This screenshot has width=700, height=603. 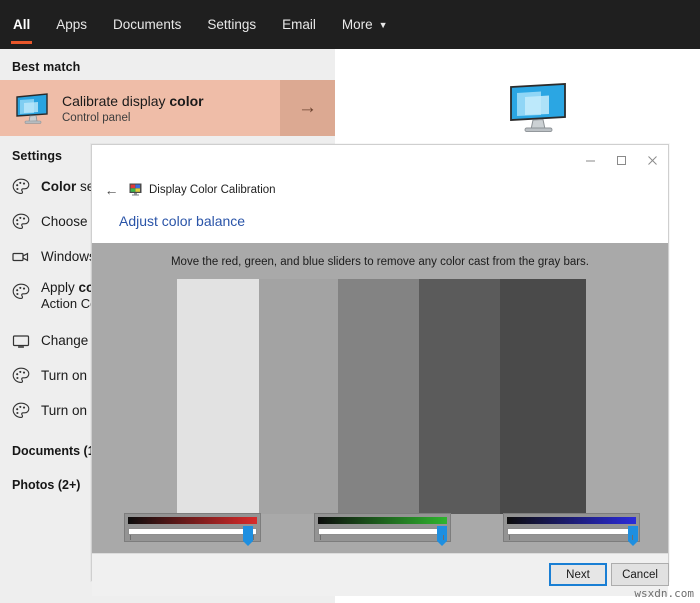 I want to click on best-match-title-highlight: color, so click(x=186, y=100).